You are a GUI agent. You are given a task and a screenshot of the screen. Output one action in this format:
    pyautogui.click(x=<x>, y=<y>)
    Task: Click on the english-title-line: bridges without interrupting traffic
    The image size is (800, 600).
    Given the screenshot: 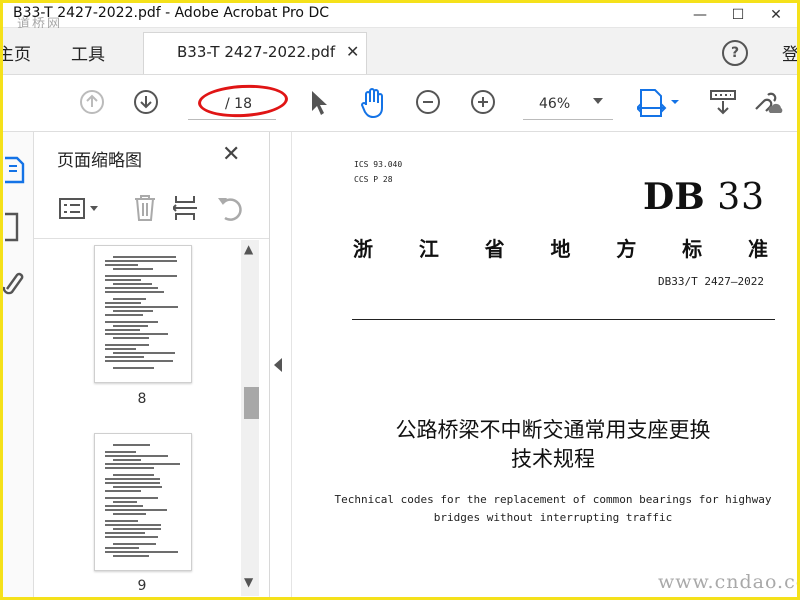 What is the action you would take?
    pyautogui.click(x=553, y=517)
    